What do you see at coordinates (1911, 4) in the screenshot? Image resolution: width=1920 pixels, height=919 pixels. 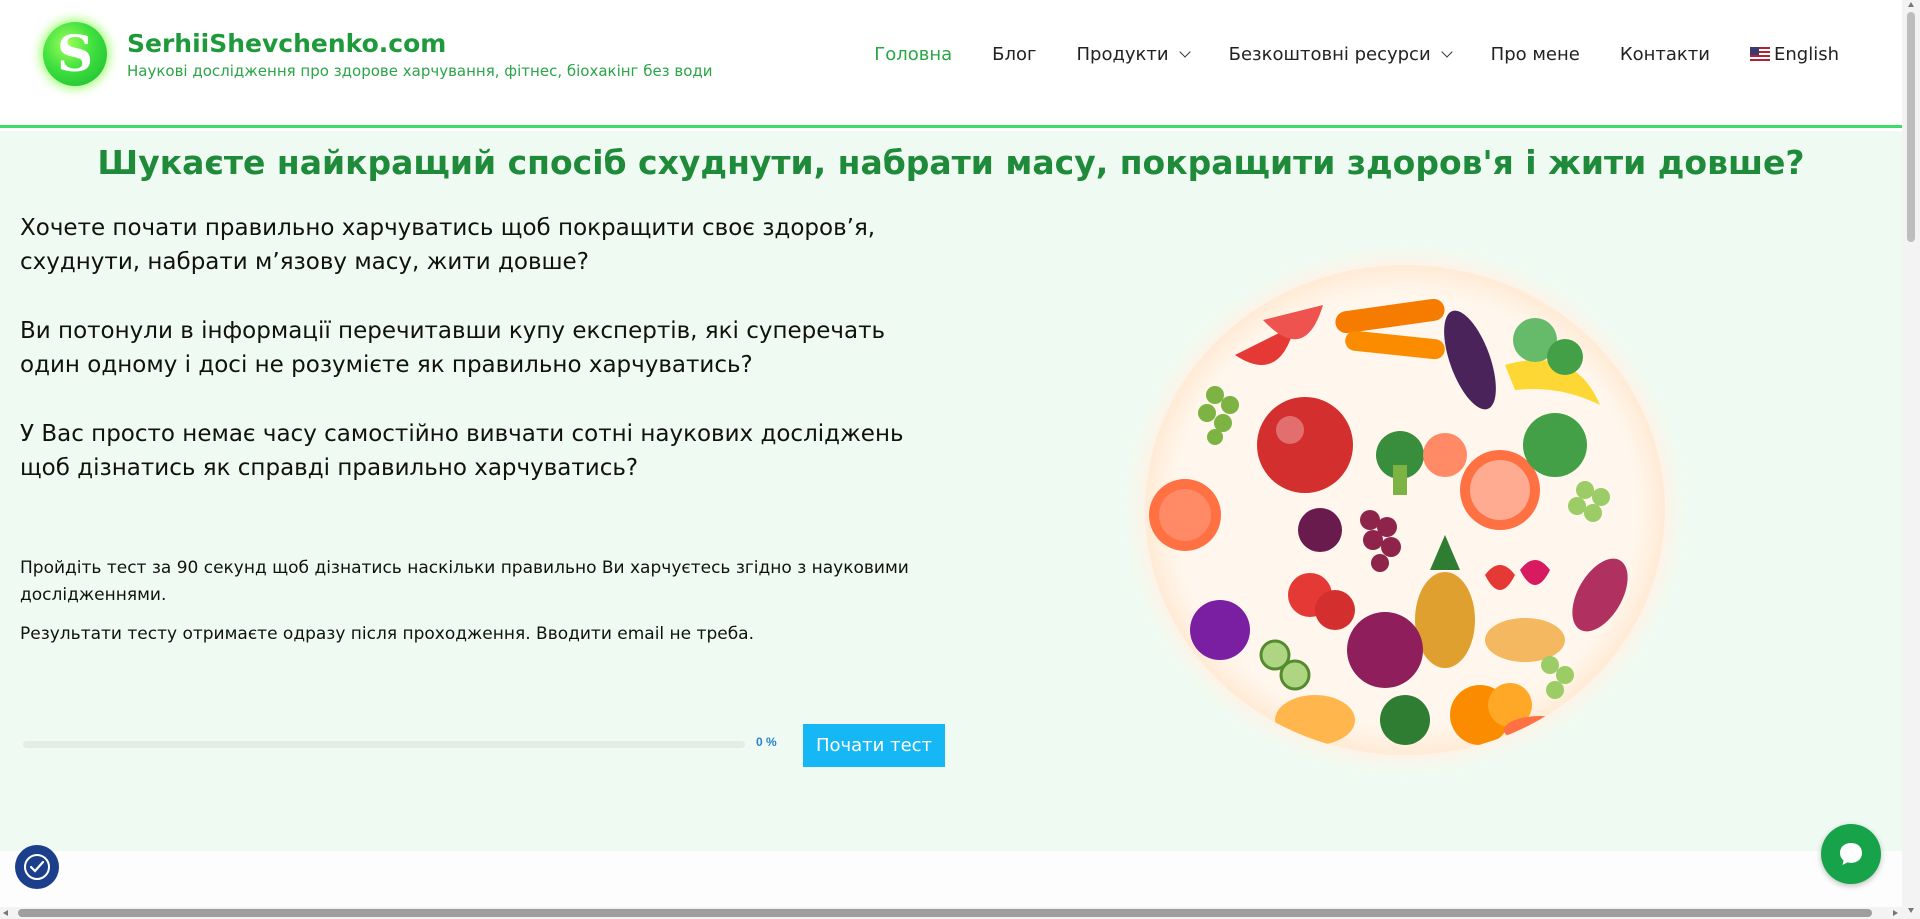 I see `scroll-up-icon` at bounding box center [1911, 4].